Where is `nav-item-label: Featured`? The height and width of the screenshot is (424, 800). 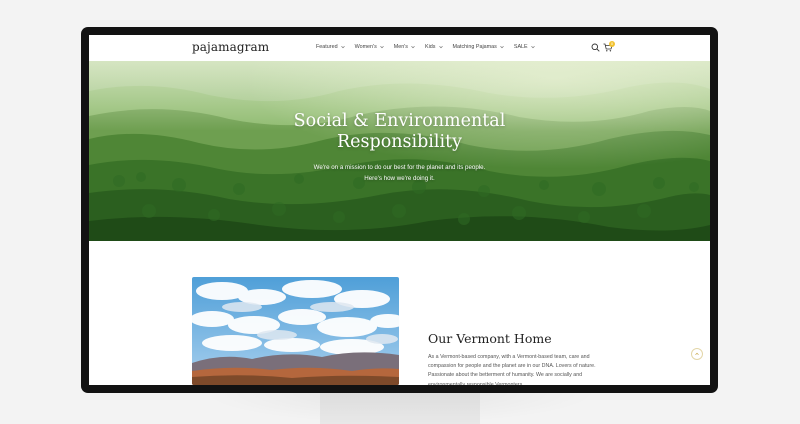
nav-item-label: Featured is located at coordinates (327, 47).